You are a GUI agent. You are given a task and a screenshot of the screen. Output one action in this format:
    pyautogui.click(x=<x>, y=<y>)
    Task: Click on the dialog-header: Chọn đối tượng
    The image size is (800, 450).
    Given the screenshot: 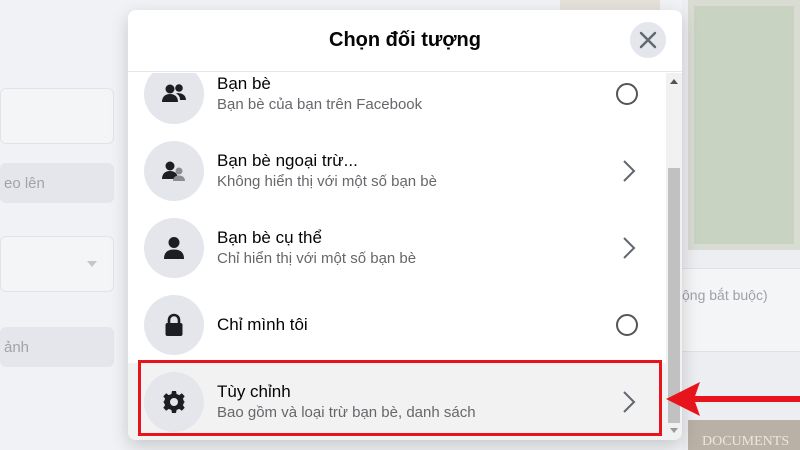 What is the action you would take?
    pyautogui.click(x=405, y=41)
    